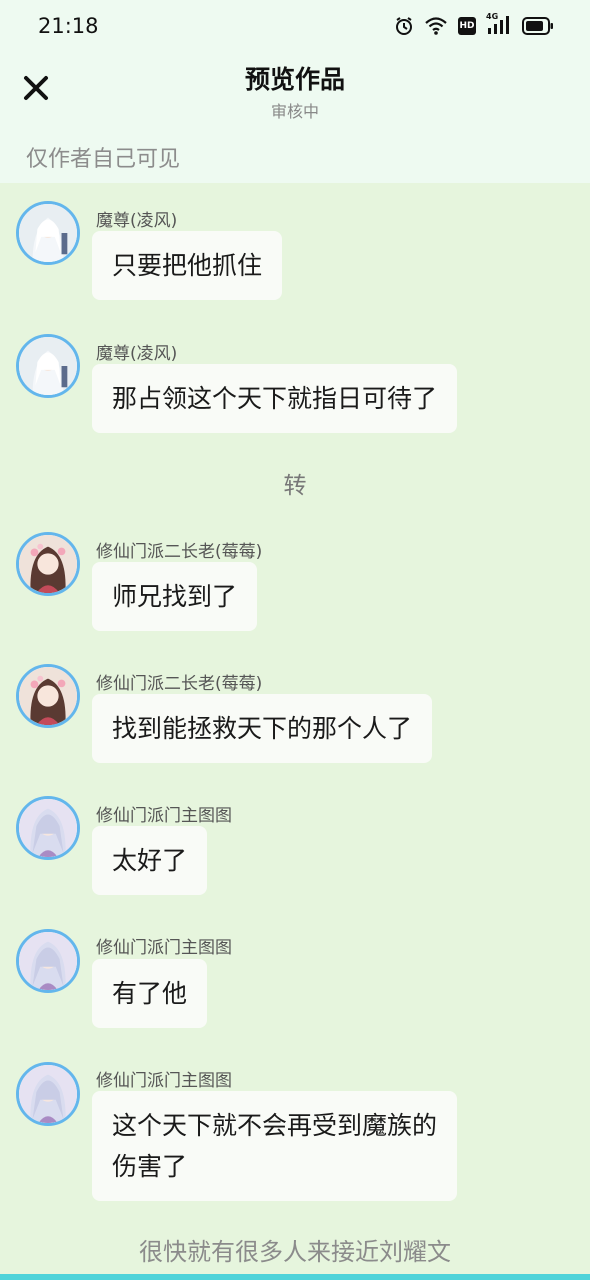 Image resolution: width=590 pixels, height=1280 pixels. What do you see at coordinates (68, 26) in the screenshot?
I see `status-time: 21:18` at bounding box center [68, 26].